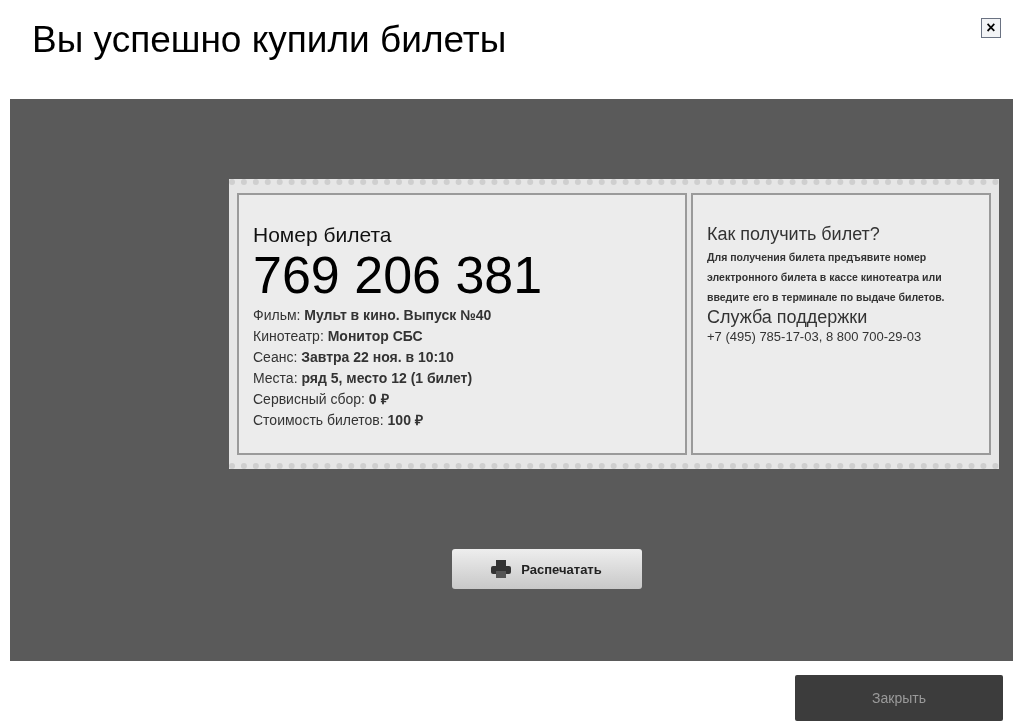  I want to click on ticket-detail: Сеанс: Завтра 22 ноя. в 10:10, so click(354, 358).